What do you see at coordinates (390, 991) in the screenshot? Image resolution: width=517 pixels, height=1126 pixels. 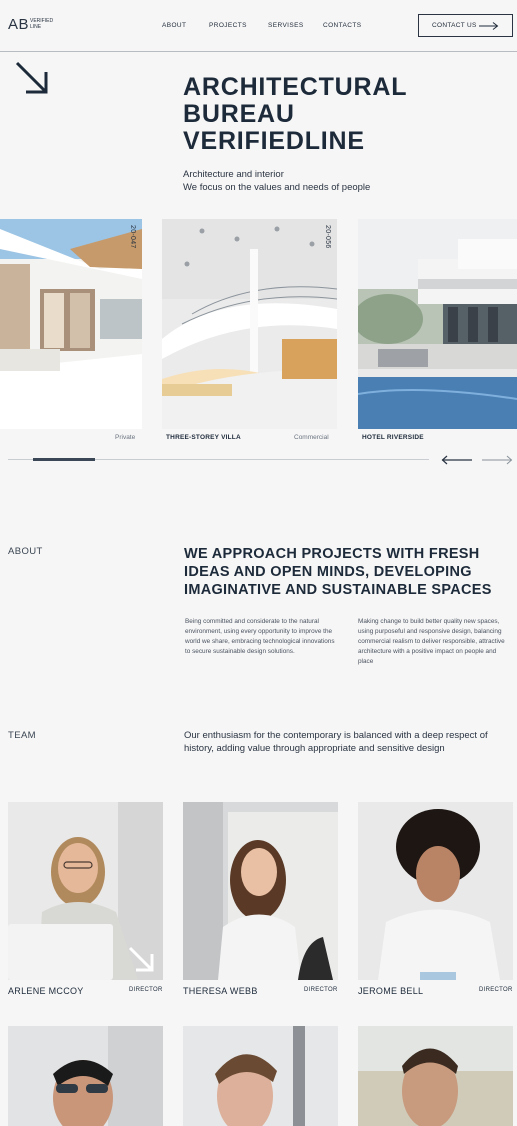 I see `team-member-name: JEROME BELL` at bounding box center [390, 991].